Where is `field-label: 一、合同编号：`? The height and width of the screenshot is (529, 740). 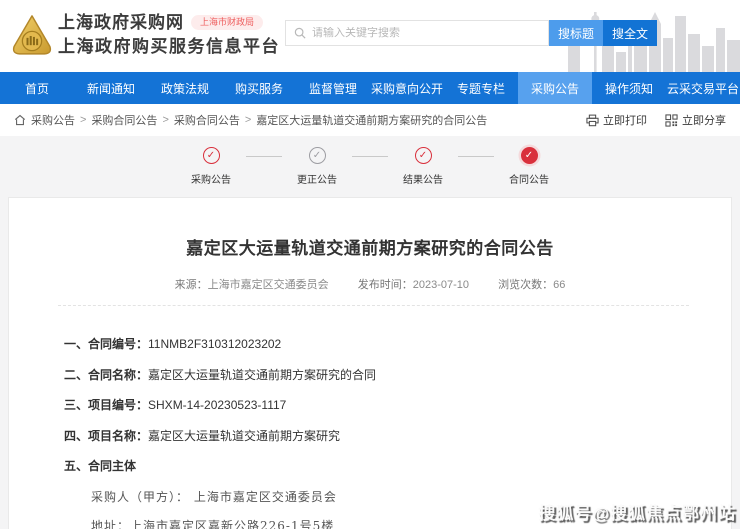
field-label: 一、合同编号： is located at coordinates (106, 344).